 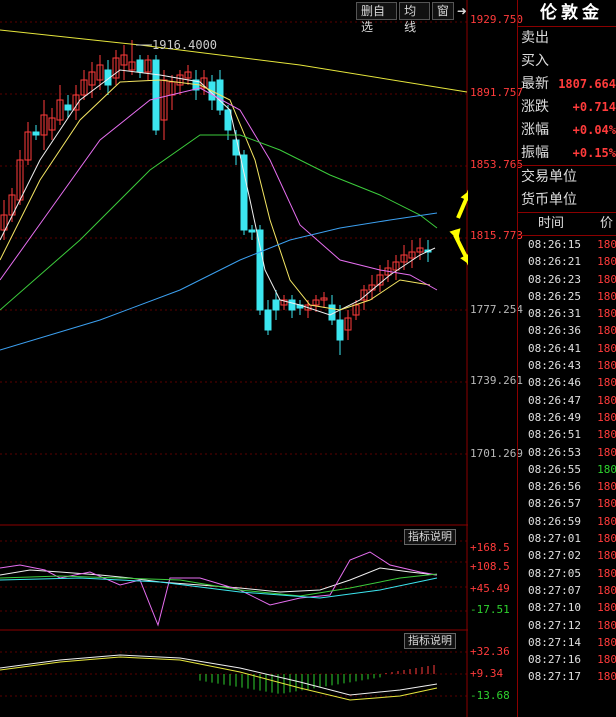 I want to click on tick-time: 08:26:47, so click(x=554, y=400).